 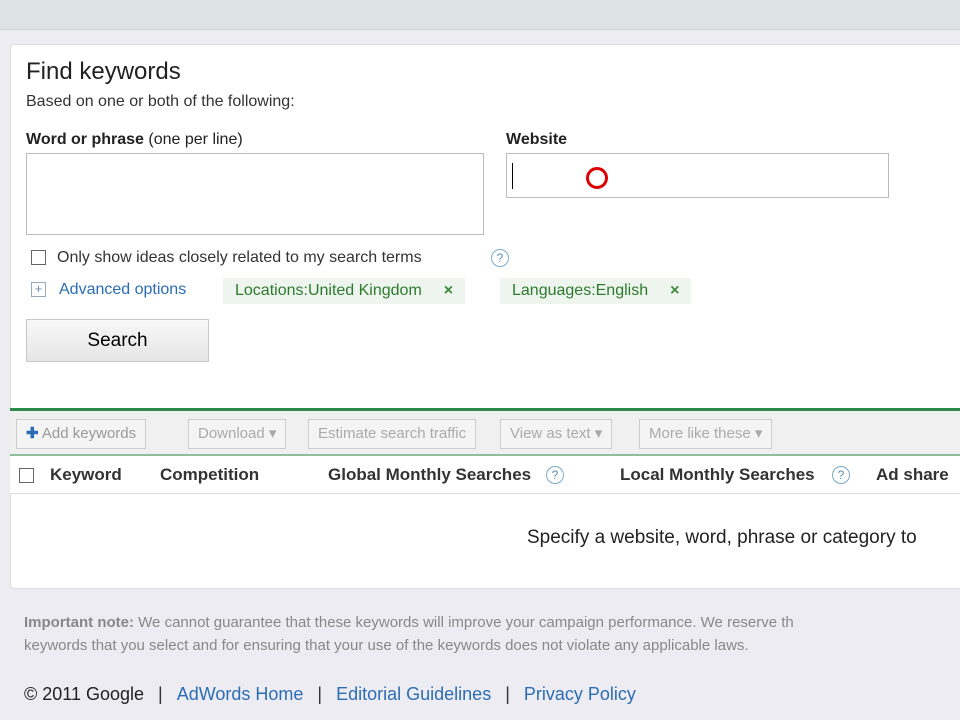 I want to click on only-related-checkbox, so click(x=38, y=257).